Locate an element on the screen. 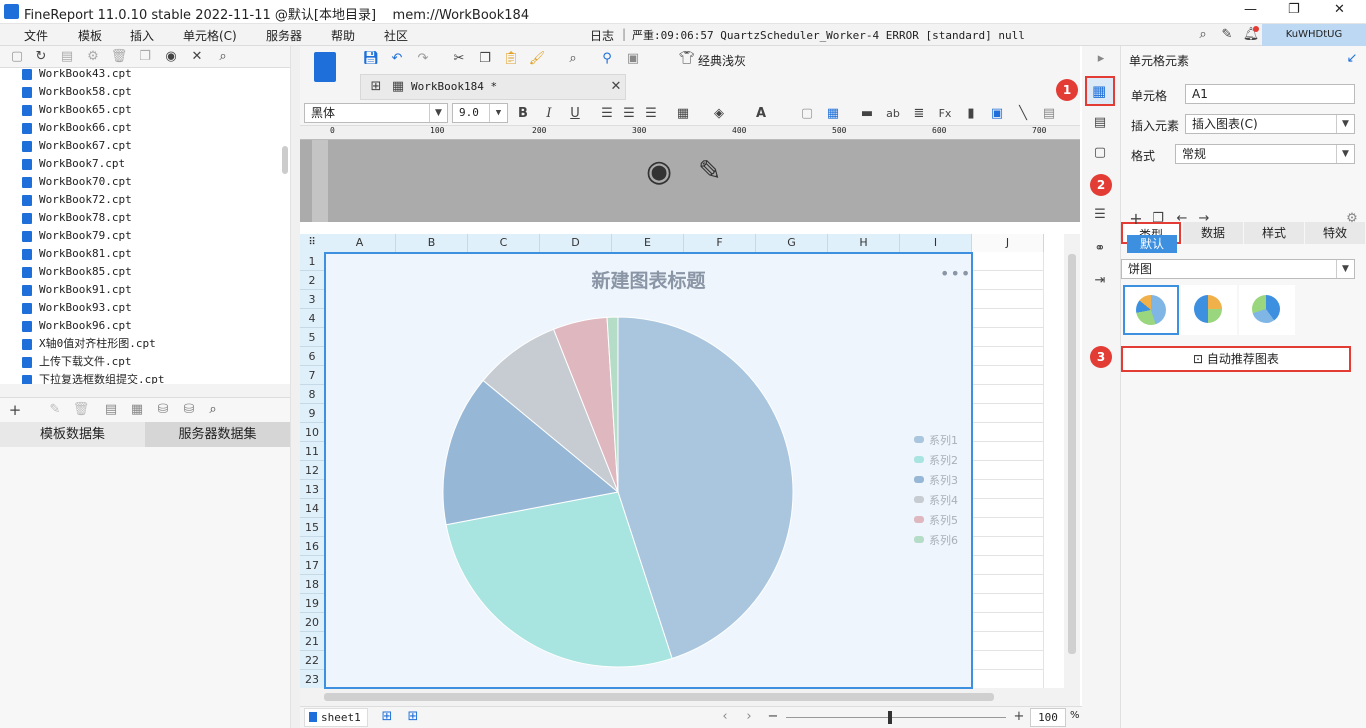 Image resolution: width=1366 pixels, height=728 pixels. paragraph-icon: ≣ is located at coordinates (919, 114).